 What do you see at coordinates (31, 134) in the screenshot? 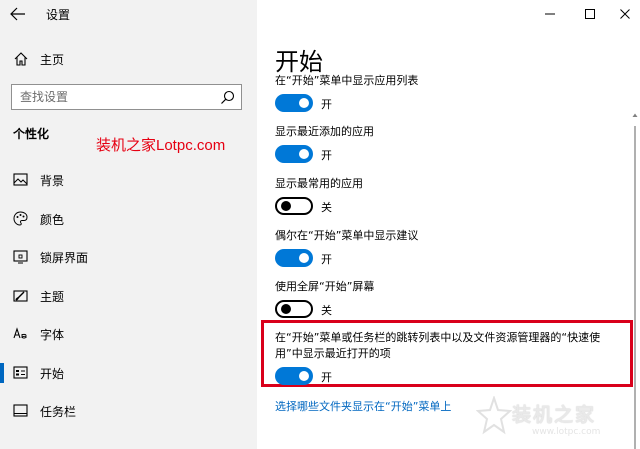
I see `section-title: 个性化` at bounding box center [31, 134].